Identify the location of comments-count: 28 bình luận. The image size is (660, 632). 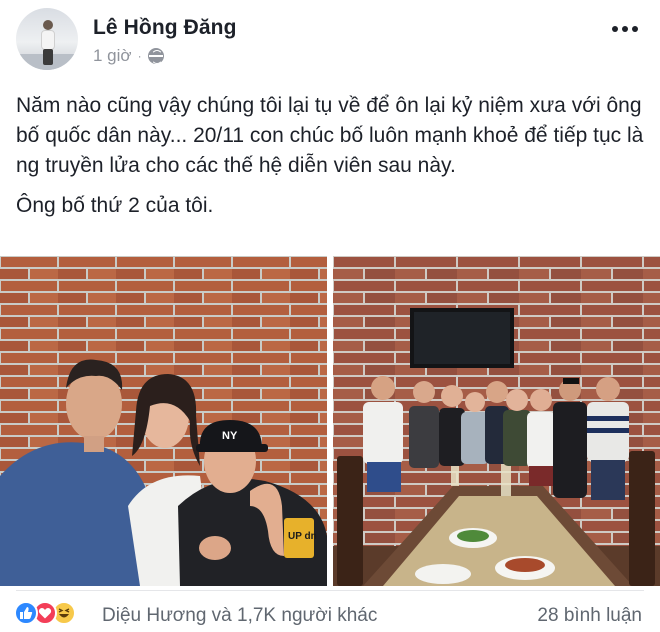
(589, 616).